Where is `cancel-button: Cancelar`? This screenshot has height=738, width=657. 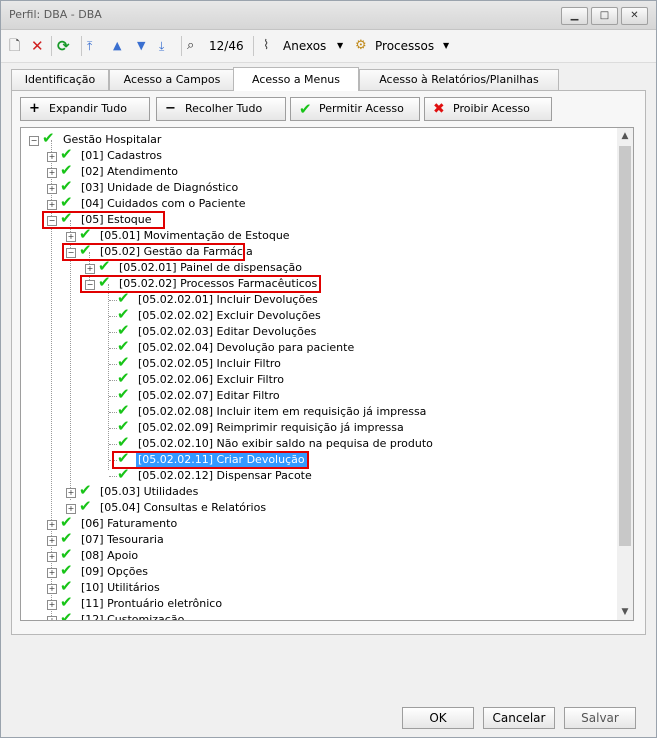
cancel-button: Cancelar is located at coordinates (519, 718).